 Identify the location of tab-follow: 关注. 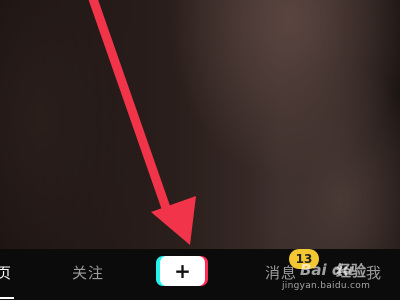
(88, 272).